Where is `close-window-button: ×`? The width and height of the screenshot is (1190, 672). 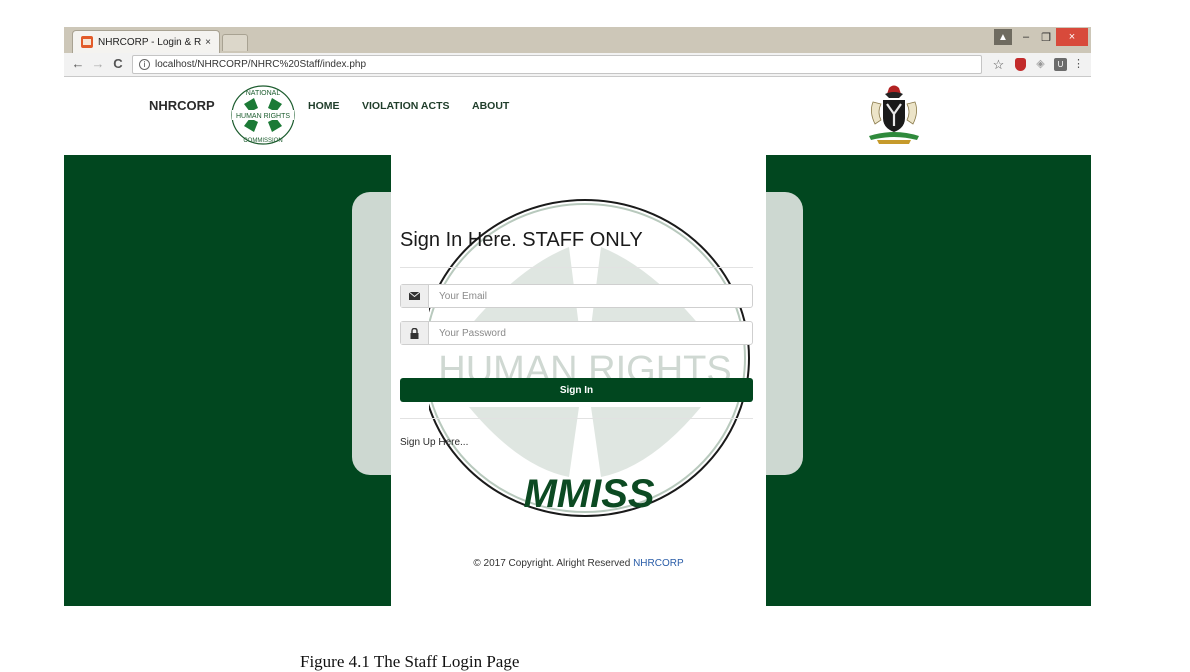 close-window-button: × is located at coordinates (1072, 37).